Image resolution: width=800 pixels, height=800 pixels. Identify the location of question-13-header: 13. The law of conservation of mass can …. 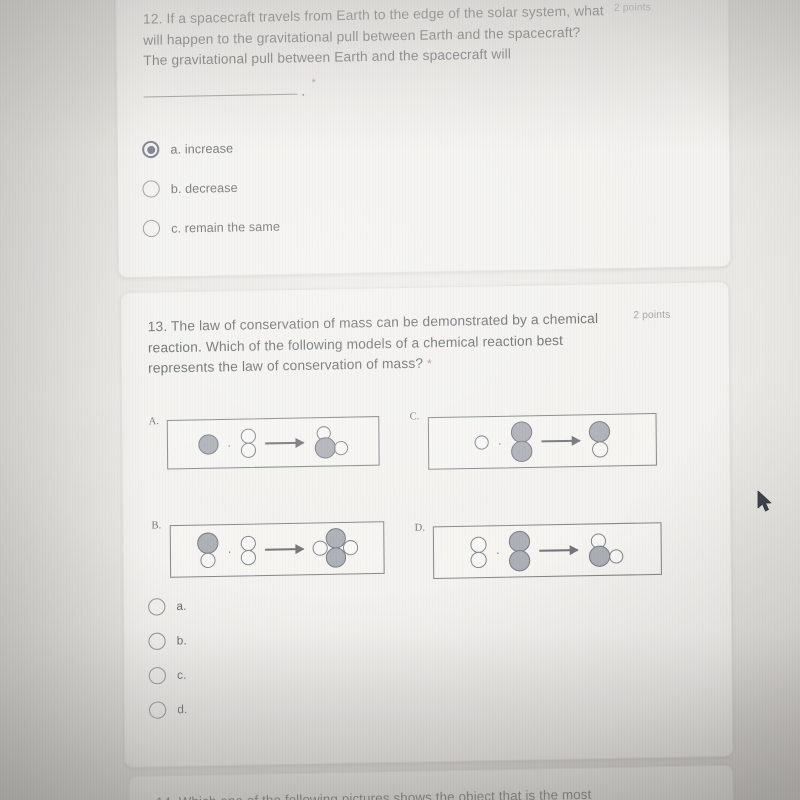
(430, 343).